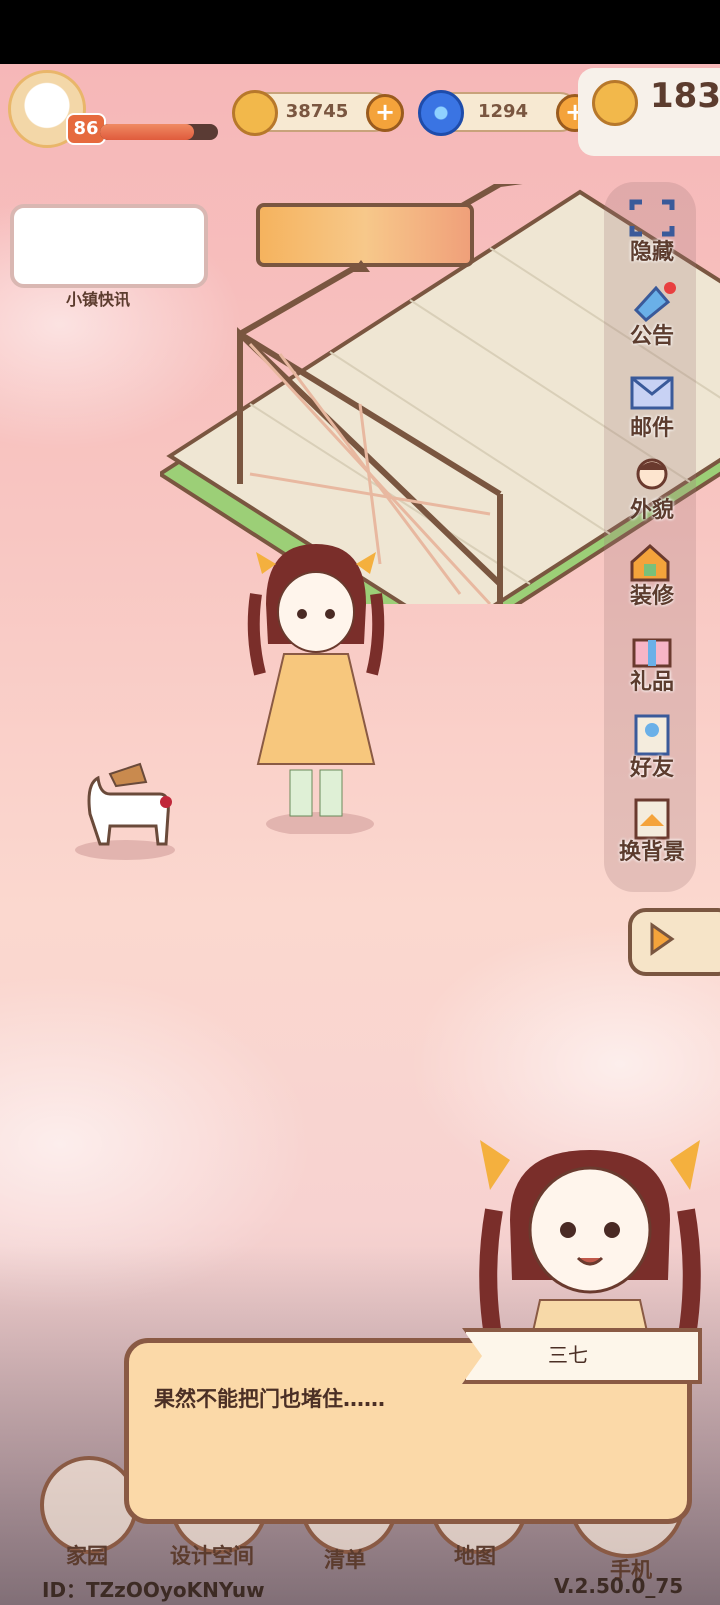 This screenshot has height=1605, width=720. I want to click on menu-label: 礼品, so click(651, 682).